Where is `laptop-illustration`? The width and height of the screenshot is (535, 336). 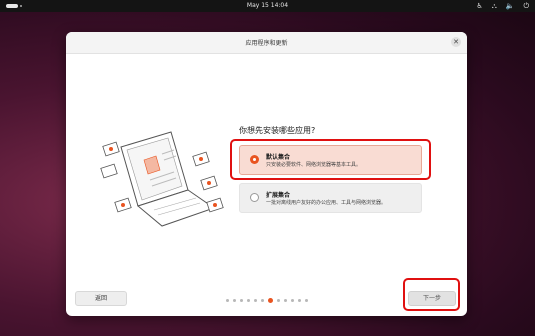 laptop-illustration is located at coordinates (162, 179).